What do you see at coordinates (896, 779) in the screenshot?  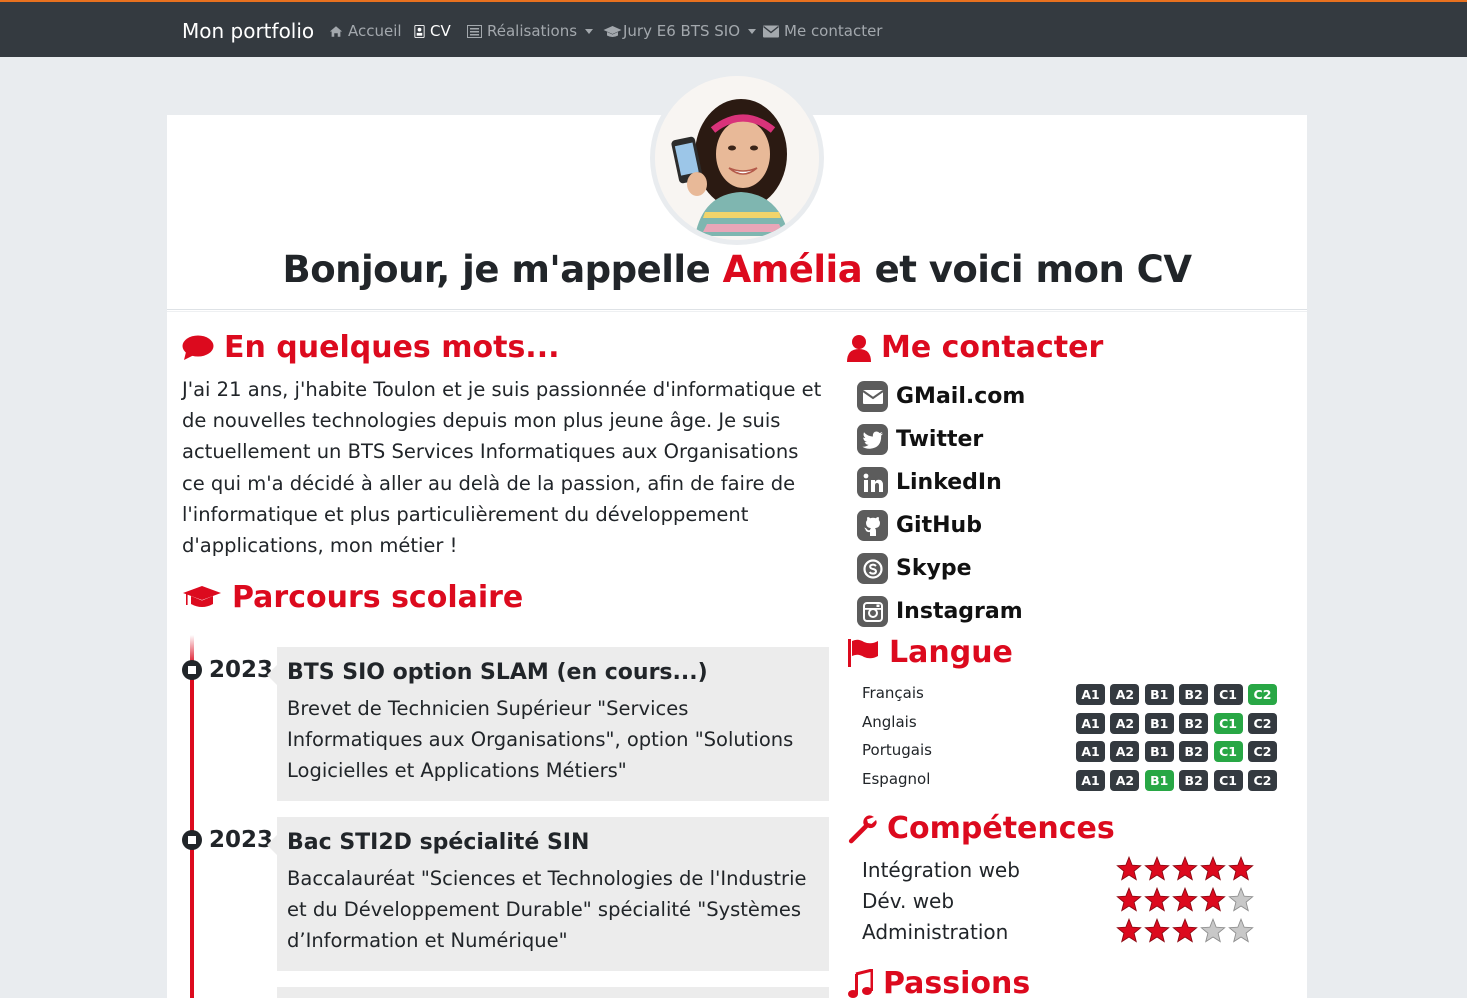 I see `language-name: Espagnol` at bounding box center [896, 779].